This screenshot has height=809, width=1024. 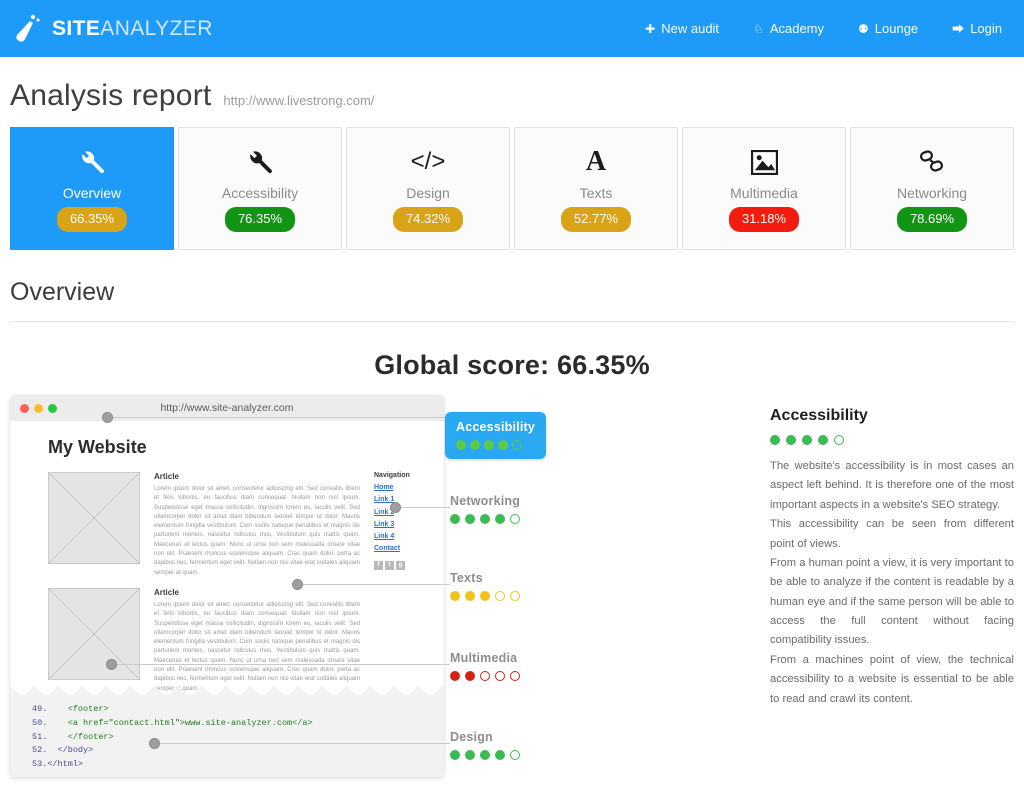 What do you see at coordinates (888, 28) in the screenshot?
I see `nav-item-lounge: ⚉ Lounge` at bounding box center [888, 28].